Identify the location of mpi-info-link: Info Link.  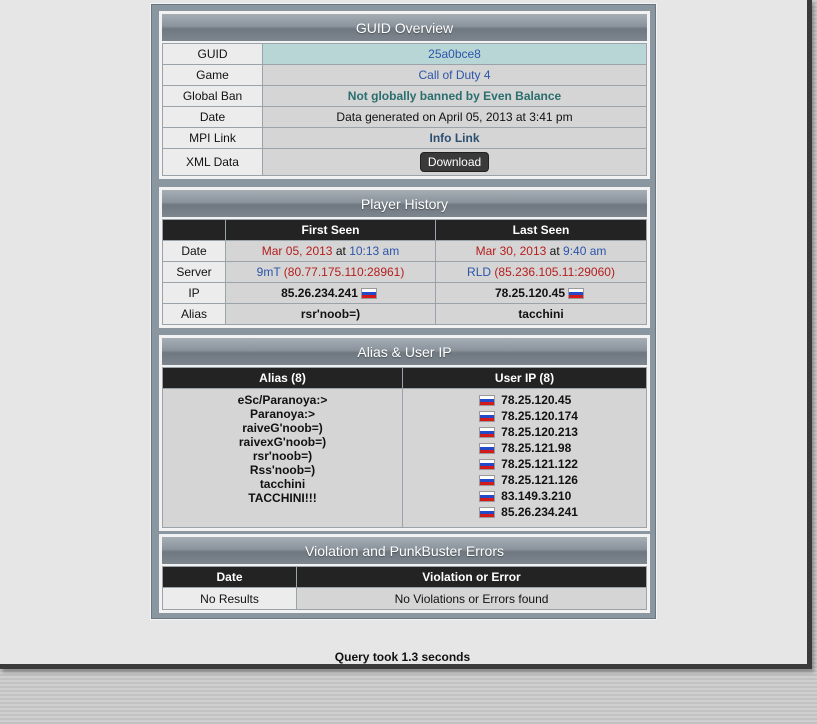
(454, 138).